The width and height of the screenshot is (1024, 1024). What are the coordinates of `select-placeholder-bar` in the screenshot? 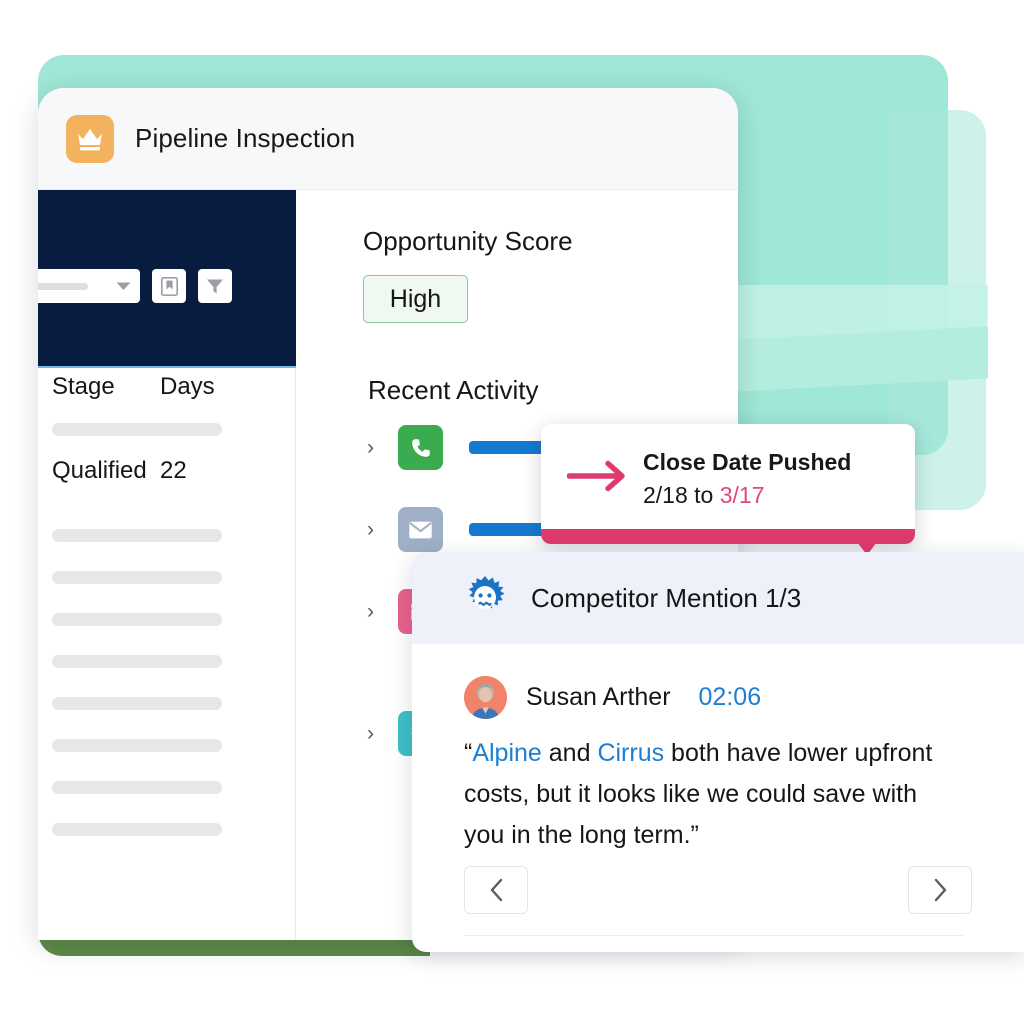 It's located at (63, 286).